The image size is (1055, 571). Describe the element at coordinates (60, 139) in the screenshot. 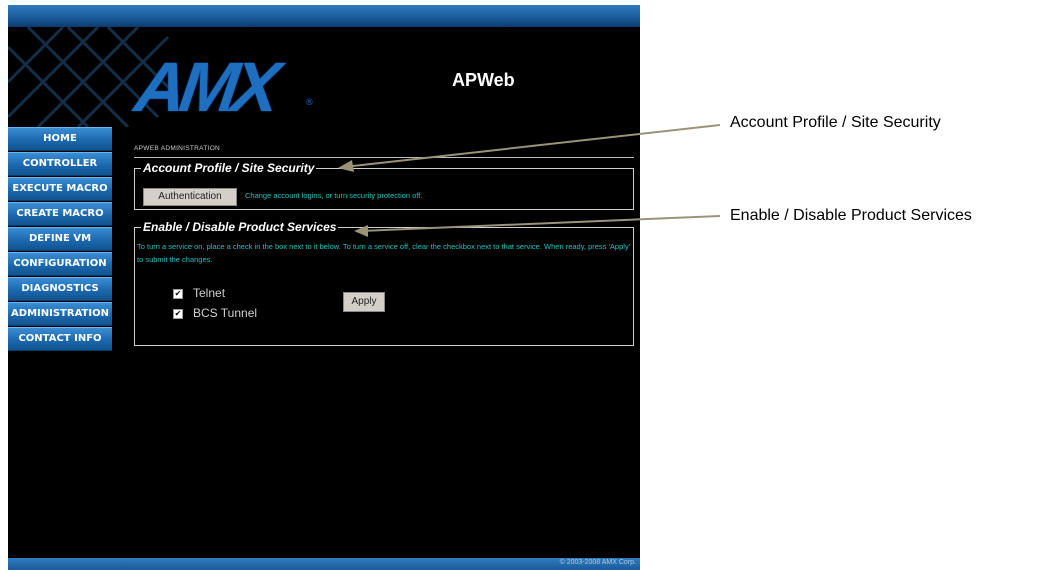

I see `nav-home: HOME` at that location.